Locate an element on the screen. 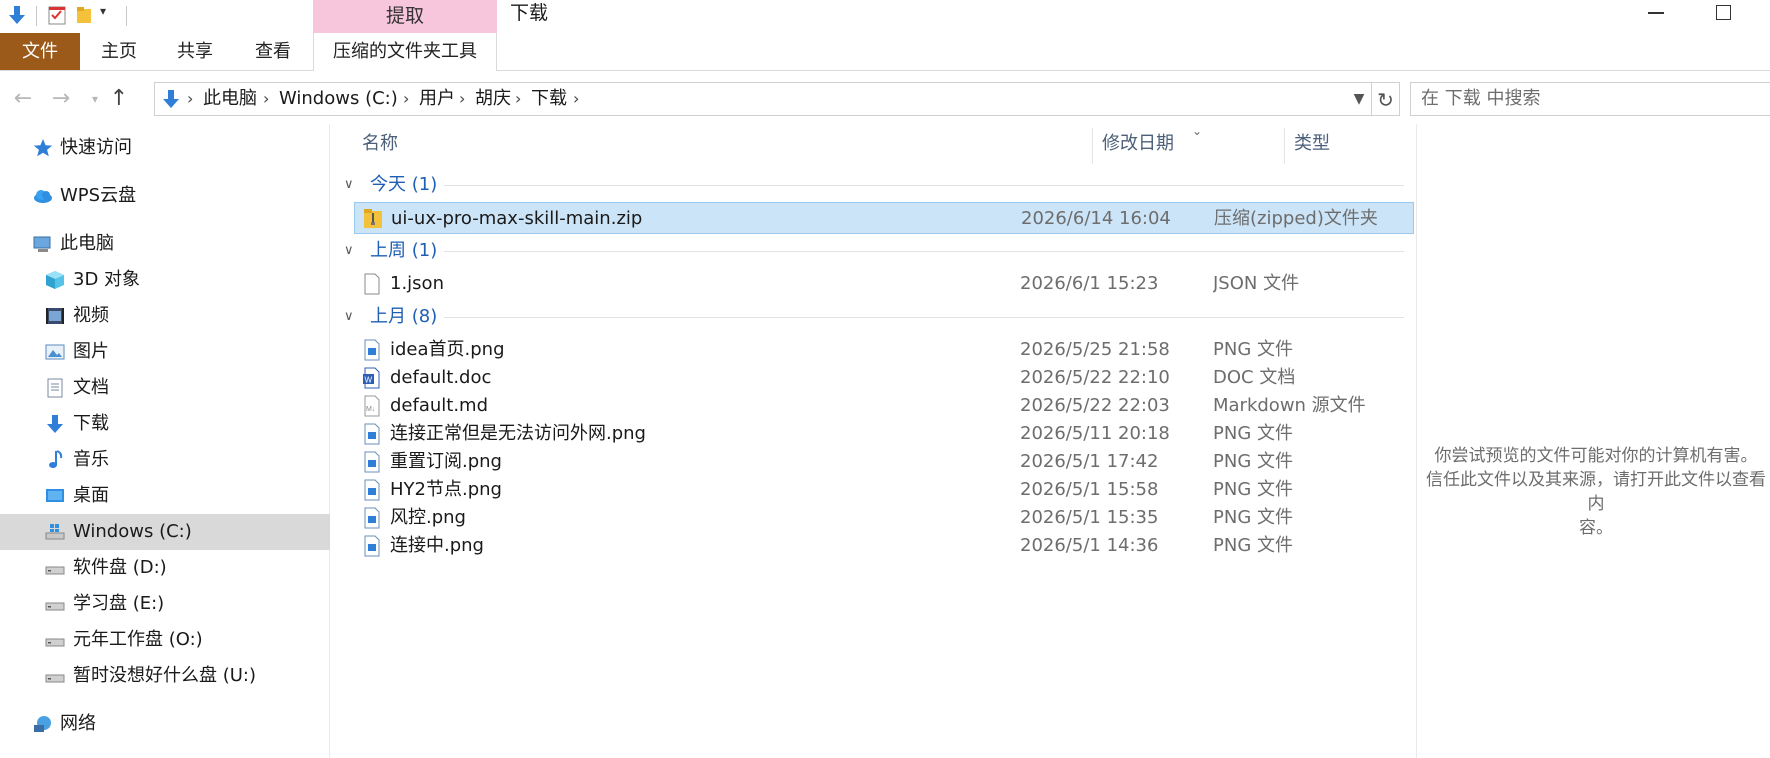  breadcrumb-downloads: 下载 is located at coordinates (549, 99).